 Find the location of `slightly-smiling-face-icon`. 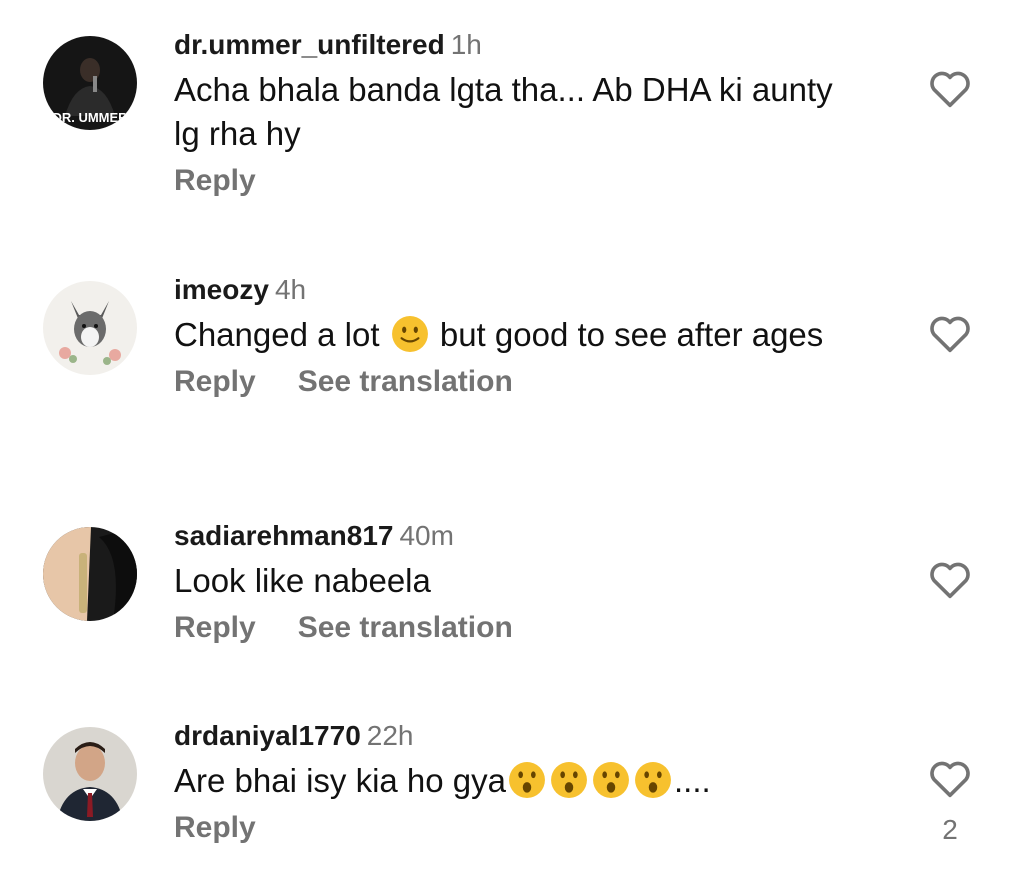

slightly-smiling-face-icon is located at coordinates (409, 334).